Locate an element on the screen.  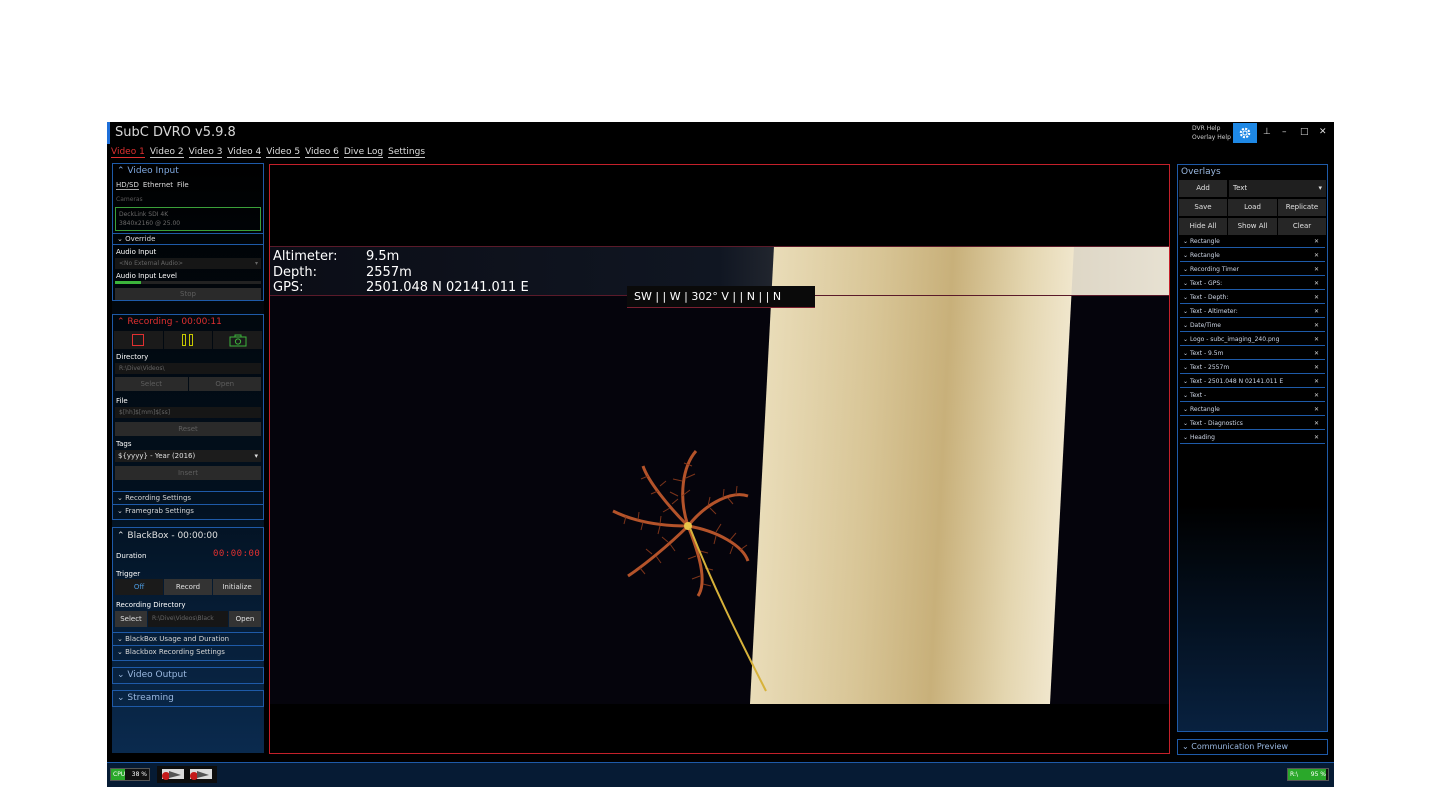
recording-settings-expander: ⌄ Recording Settings is located at coordinates (188, 497).